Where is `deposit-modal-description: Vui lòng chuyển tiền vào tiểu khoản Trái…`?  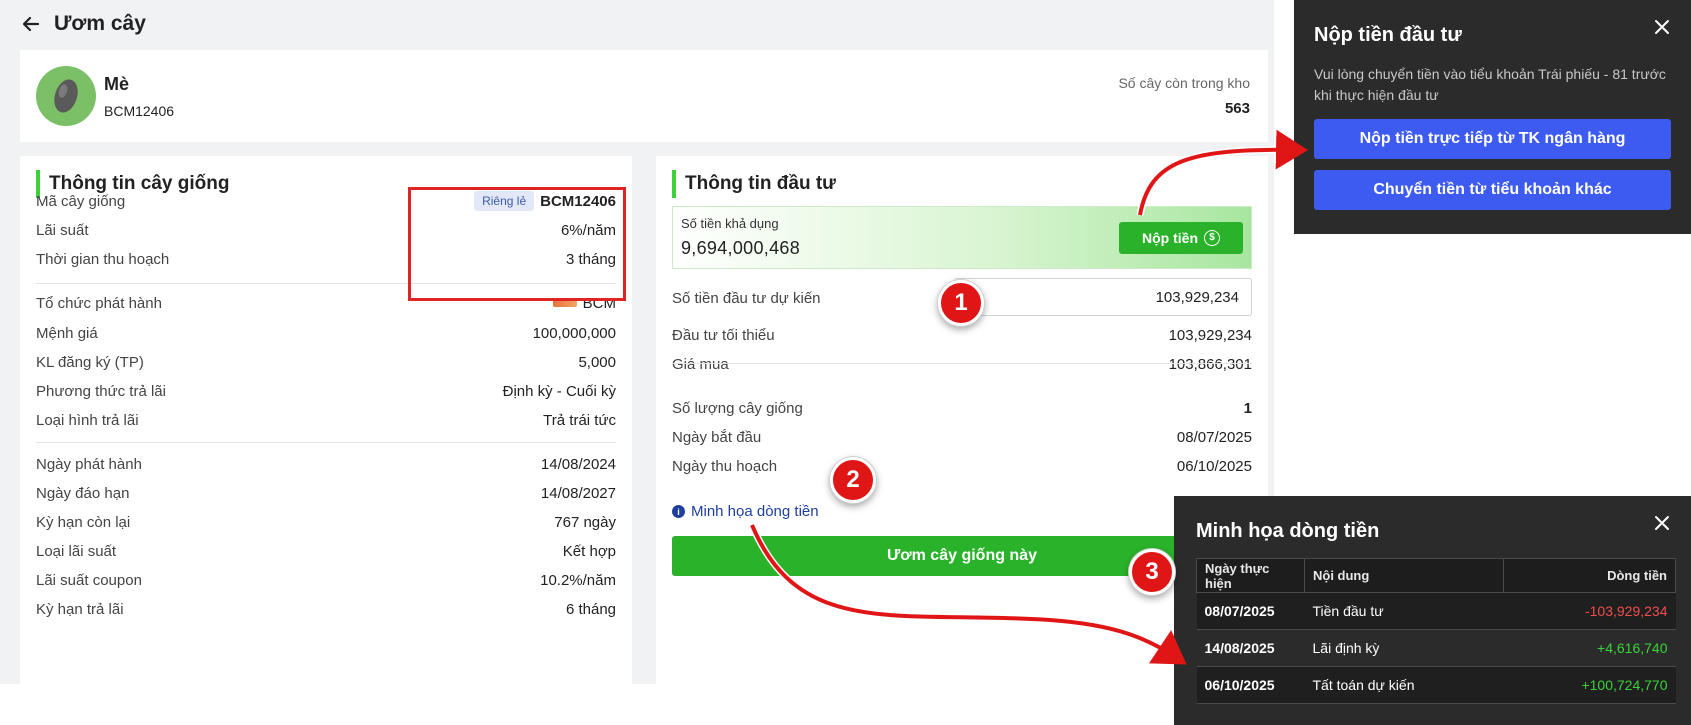 deposit-modal-description: Vui lòng chuyển tiền vào tiểu khoản Trái… is located at coordinates (1490, 84).